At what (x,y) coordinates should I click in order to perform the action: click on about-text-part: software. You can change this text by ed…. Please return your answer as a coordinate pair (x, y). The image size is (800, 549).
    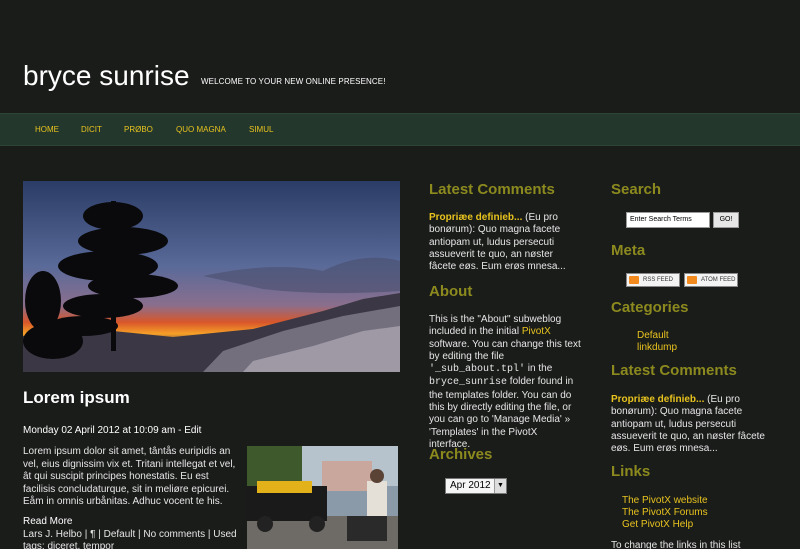
    Looking at the image, I should click on (505, 350).